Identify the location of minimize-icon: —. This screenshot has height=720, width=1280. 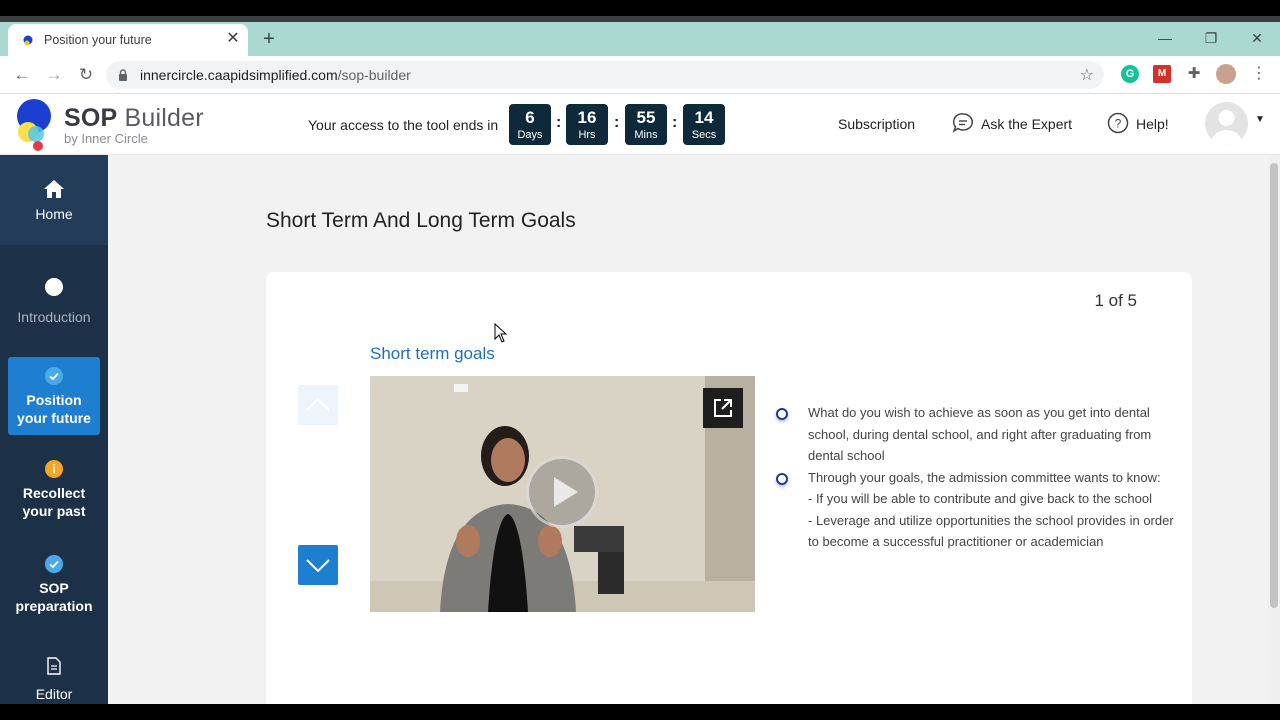
(1165, 38).